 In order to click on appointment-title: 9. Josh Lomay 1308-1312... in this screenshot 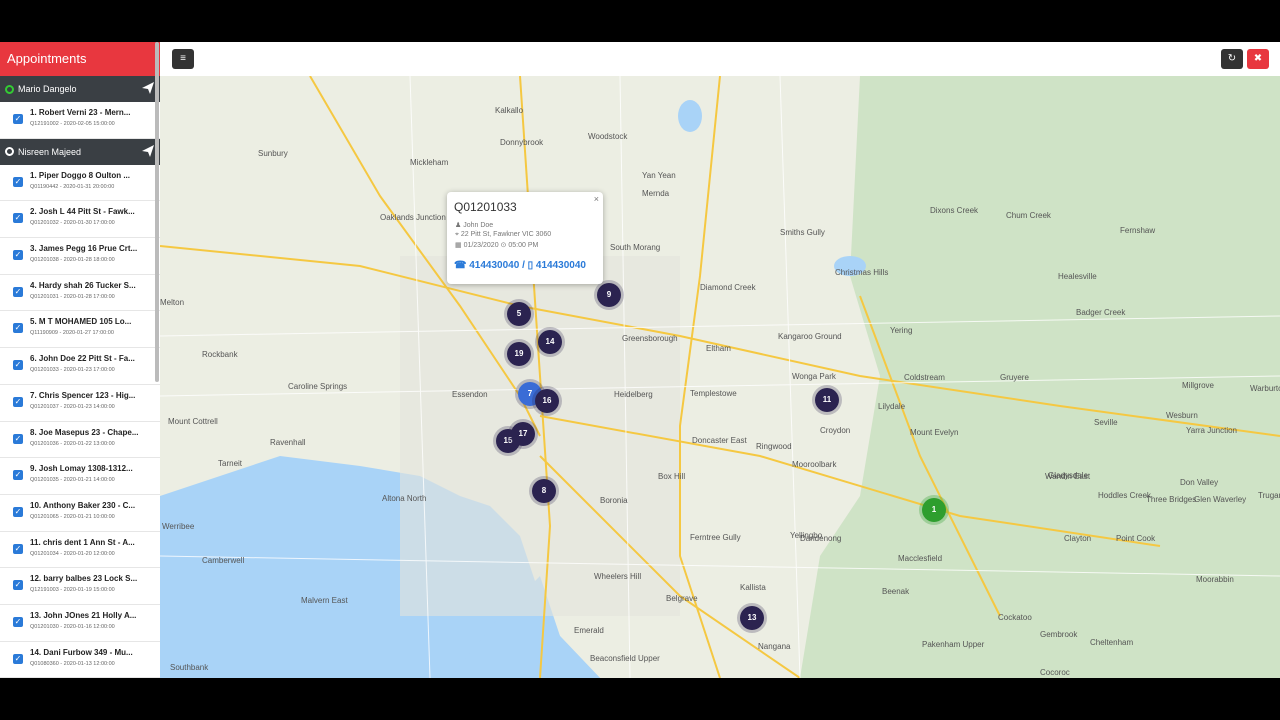, I will do `click(81, 469)`.